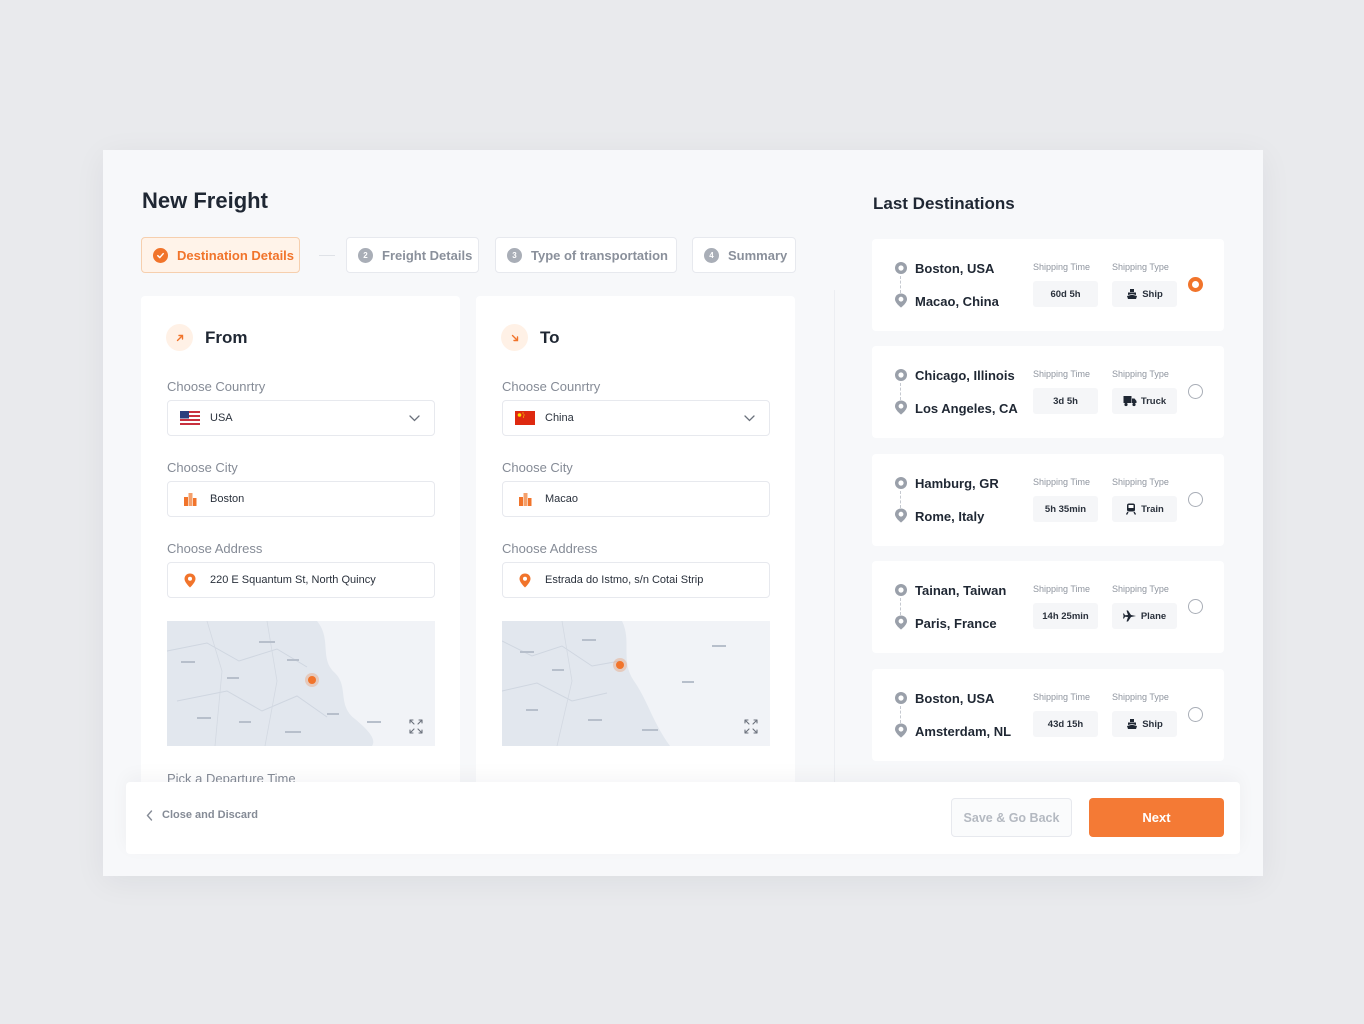 This screenshot has height=1024, width=1364. I want to click on shipping-time-value: 43d 15h, so click(1065, 724).